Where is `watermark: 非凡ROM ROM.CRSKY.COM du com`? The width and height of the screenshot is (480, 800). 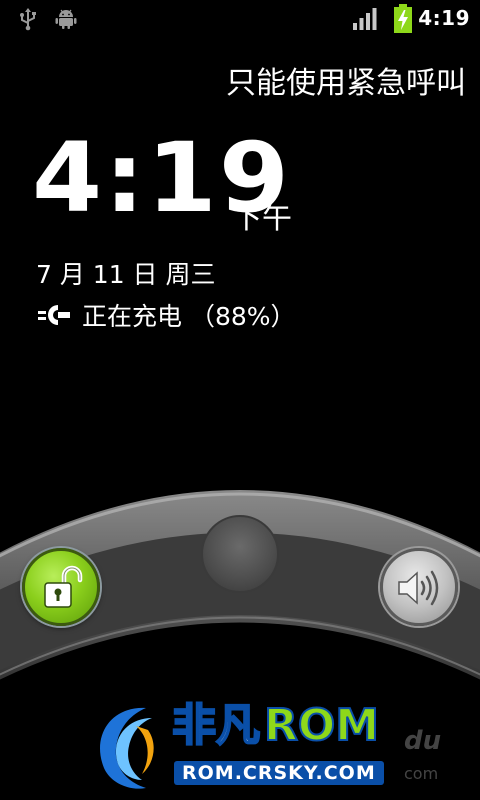
watermark: 非凡ROM ROM.CRSKY.COM du com is located at coordinates (266, 746).